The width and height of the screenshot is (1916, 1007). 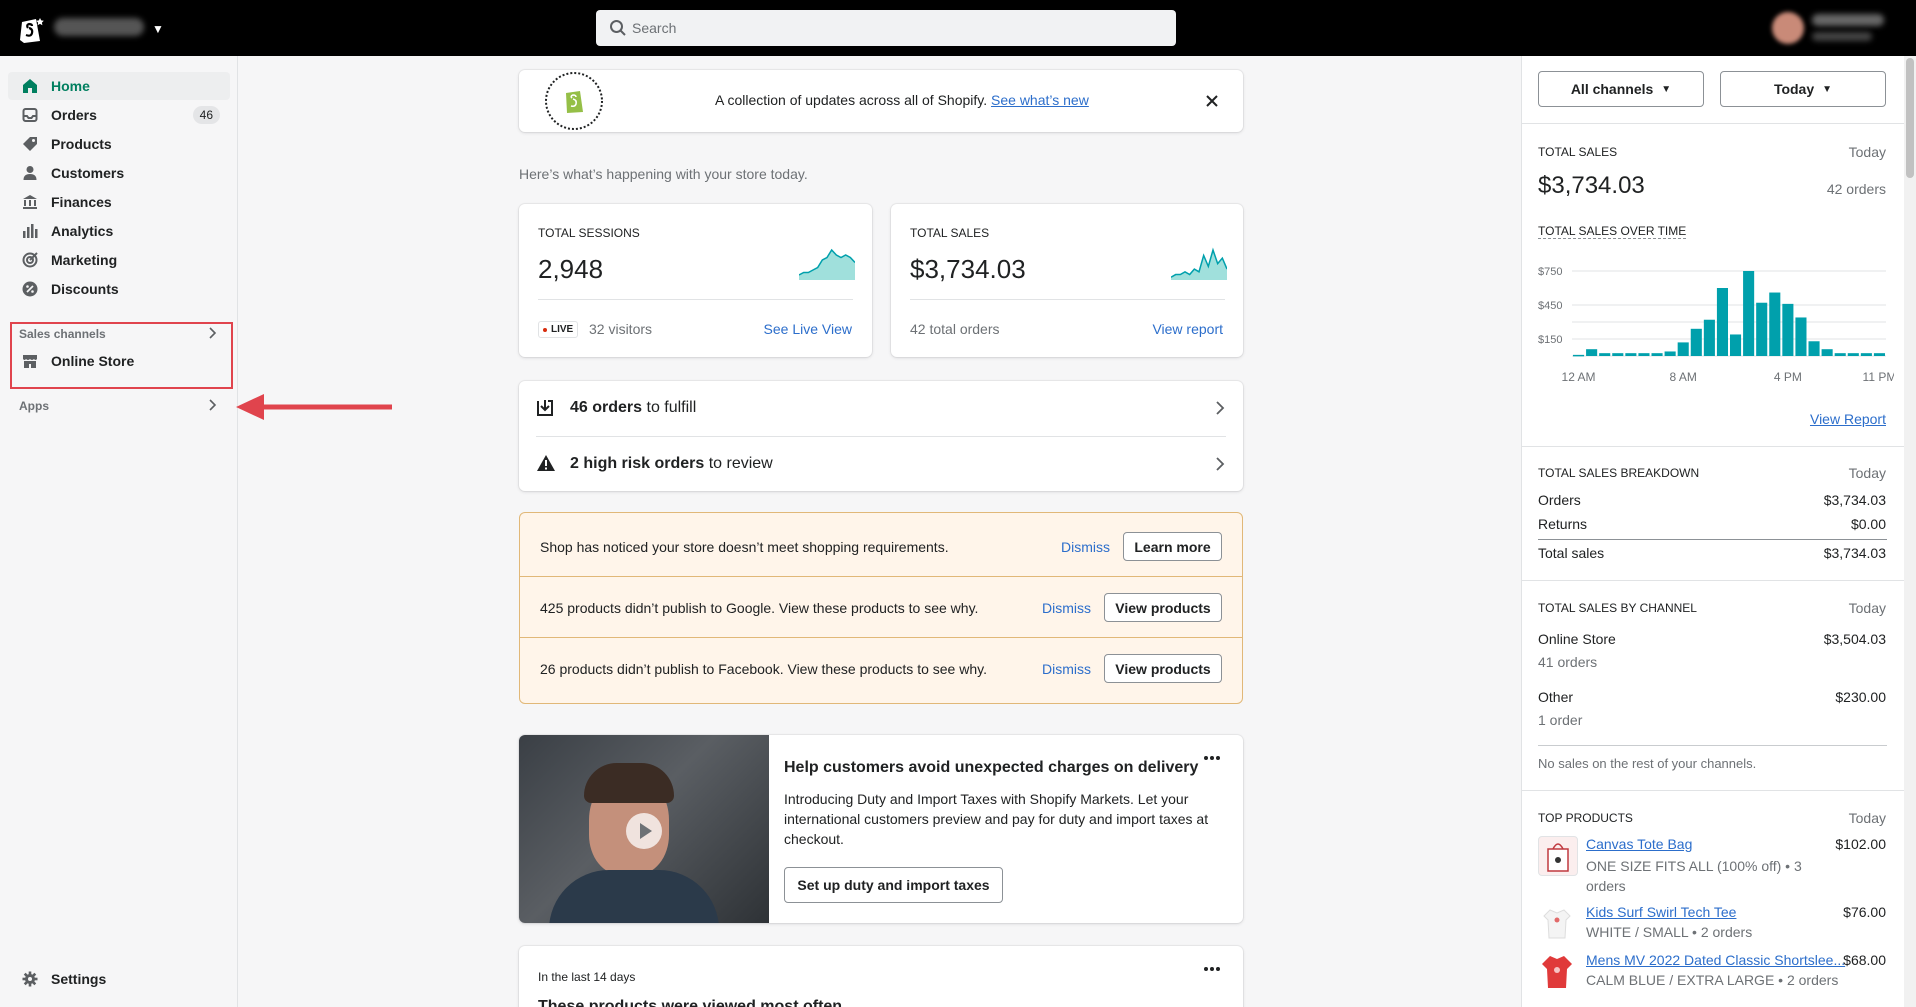 I want to click on shopify-logo-icon, so click(x=32, y=29).